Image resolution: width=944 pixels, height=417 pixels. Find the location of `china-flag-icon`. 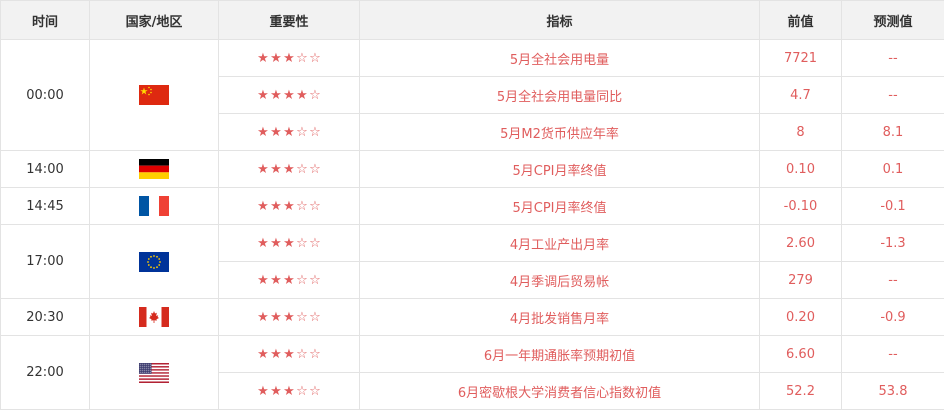

china-flag-icon is located at coordinates (154, 95).